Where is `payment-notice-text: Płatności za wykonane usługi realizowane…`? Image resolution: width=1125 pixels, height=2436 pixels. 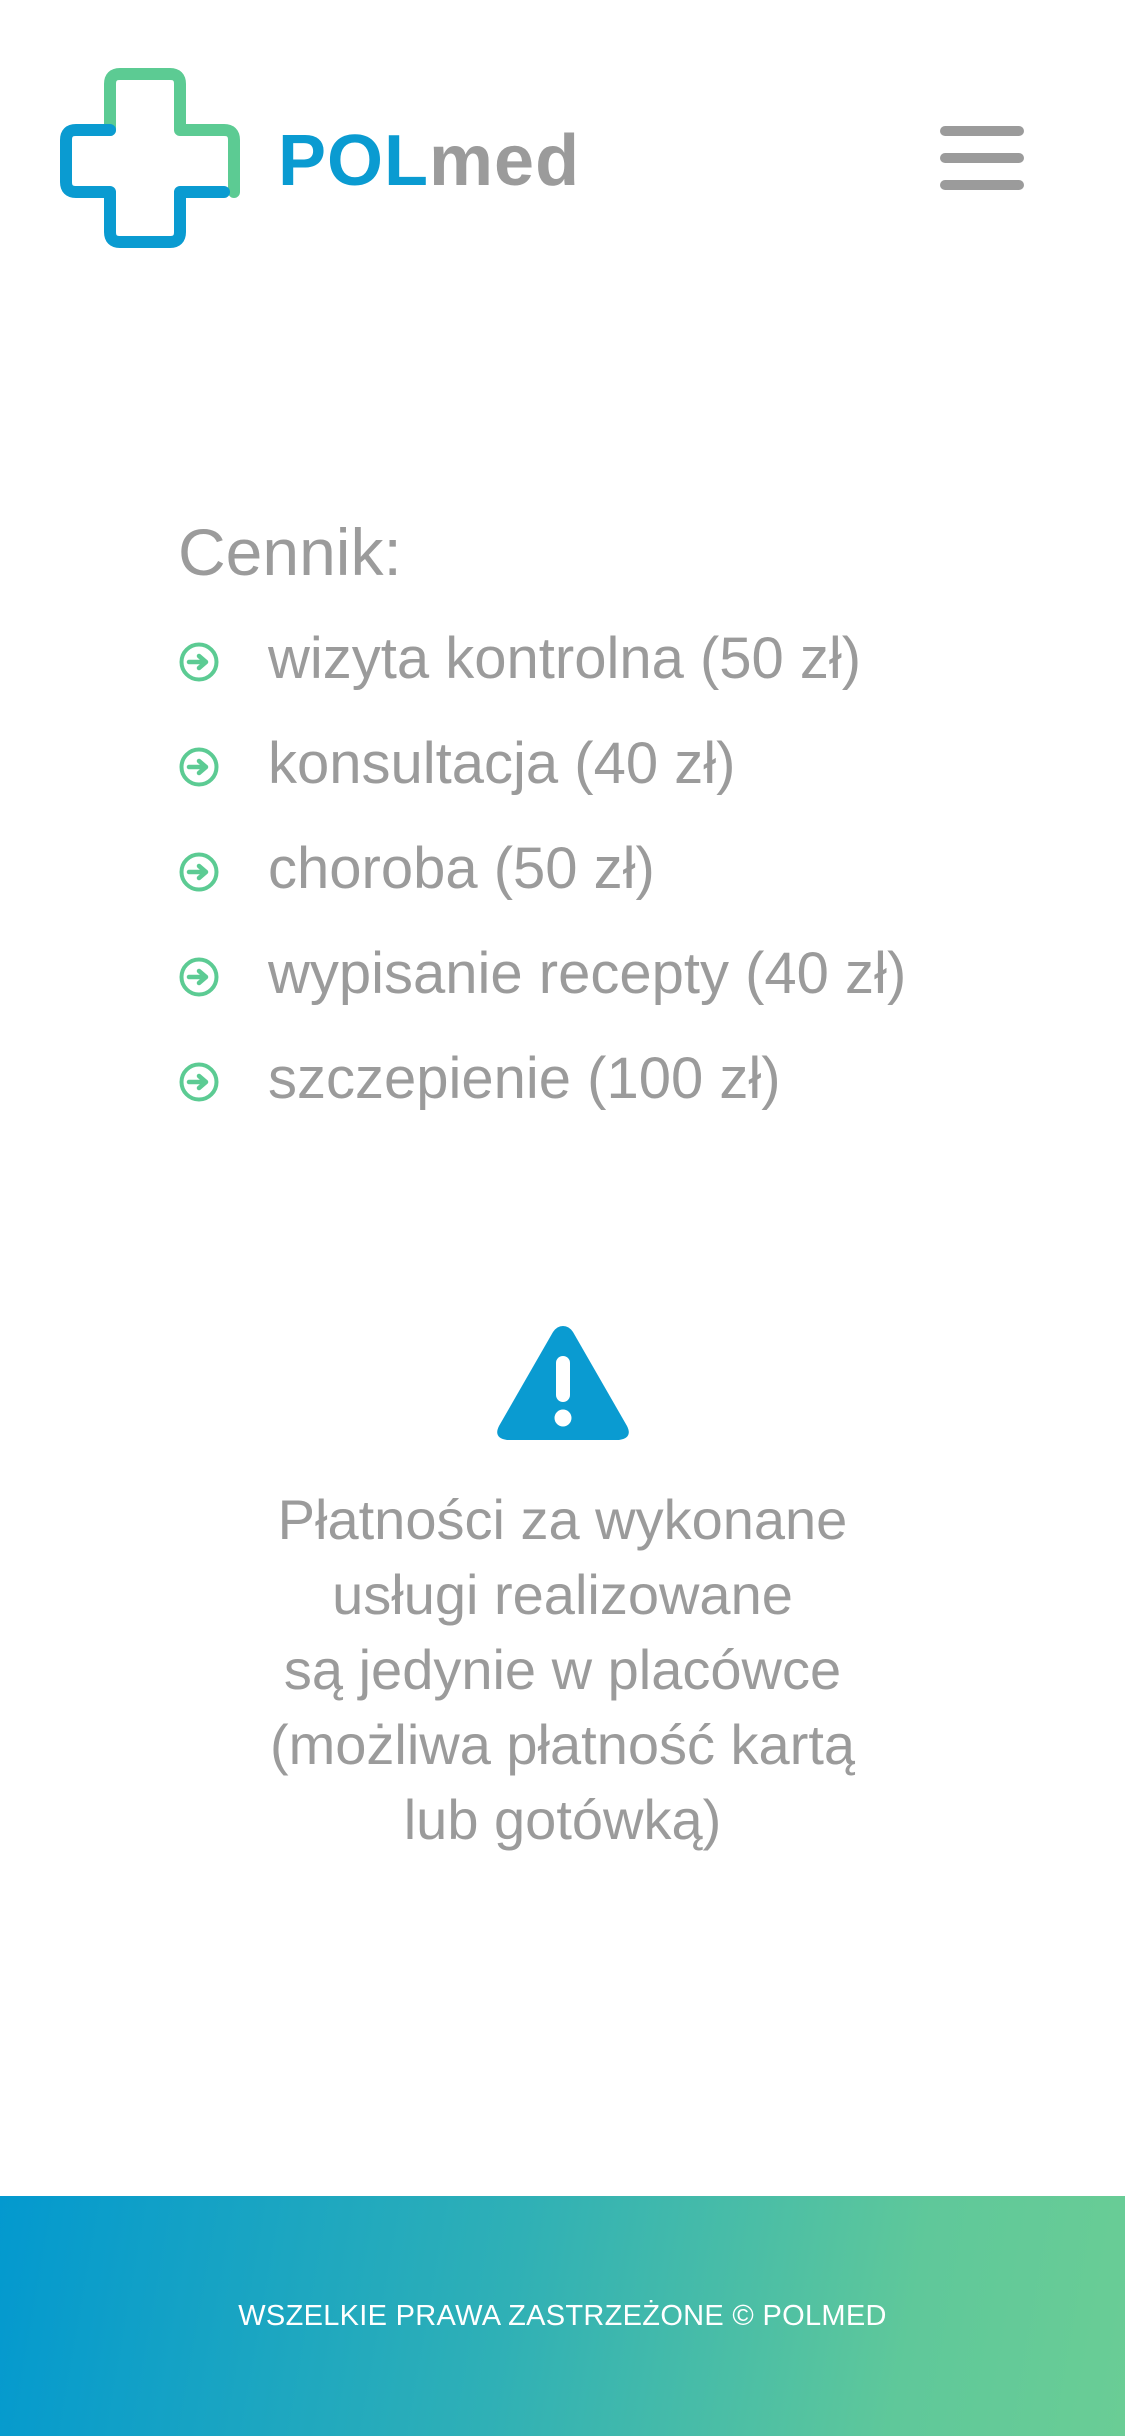
payment-notice-text: Płatności za wykonane usługi realizowane… is located at coordinates (563, 1669).